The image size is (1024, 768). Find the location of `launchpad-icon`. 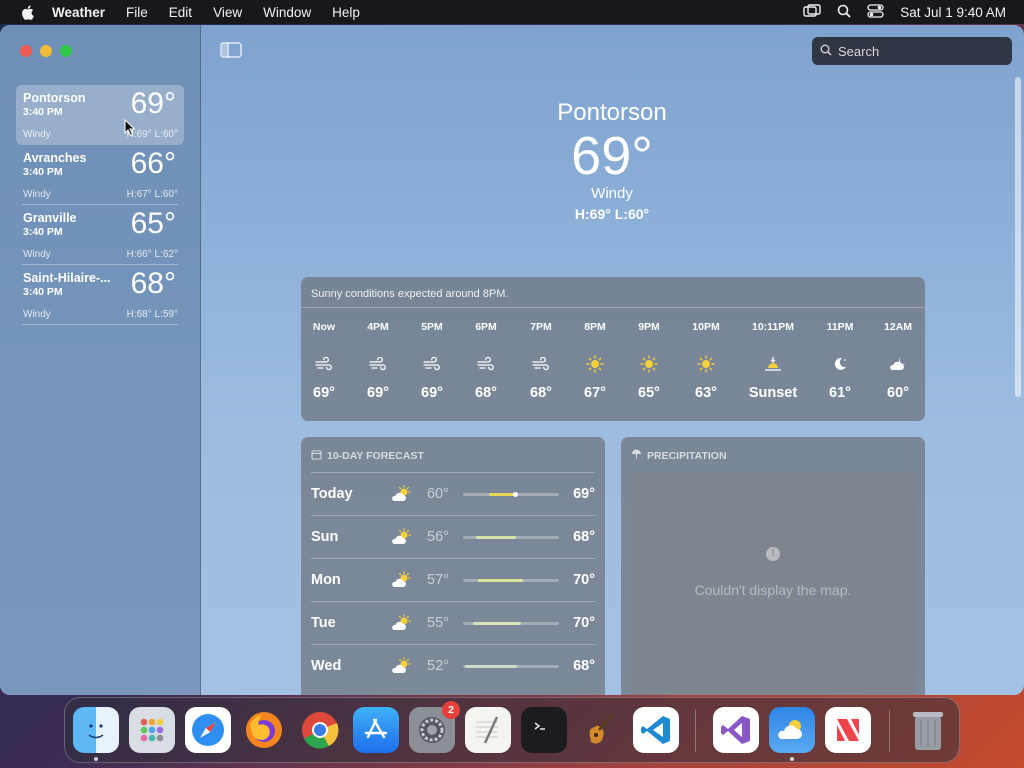

launchpad-icon is located at coordinates (152, 730).